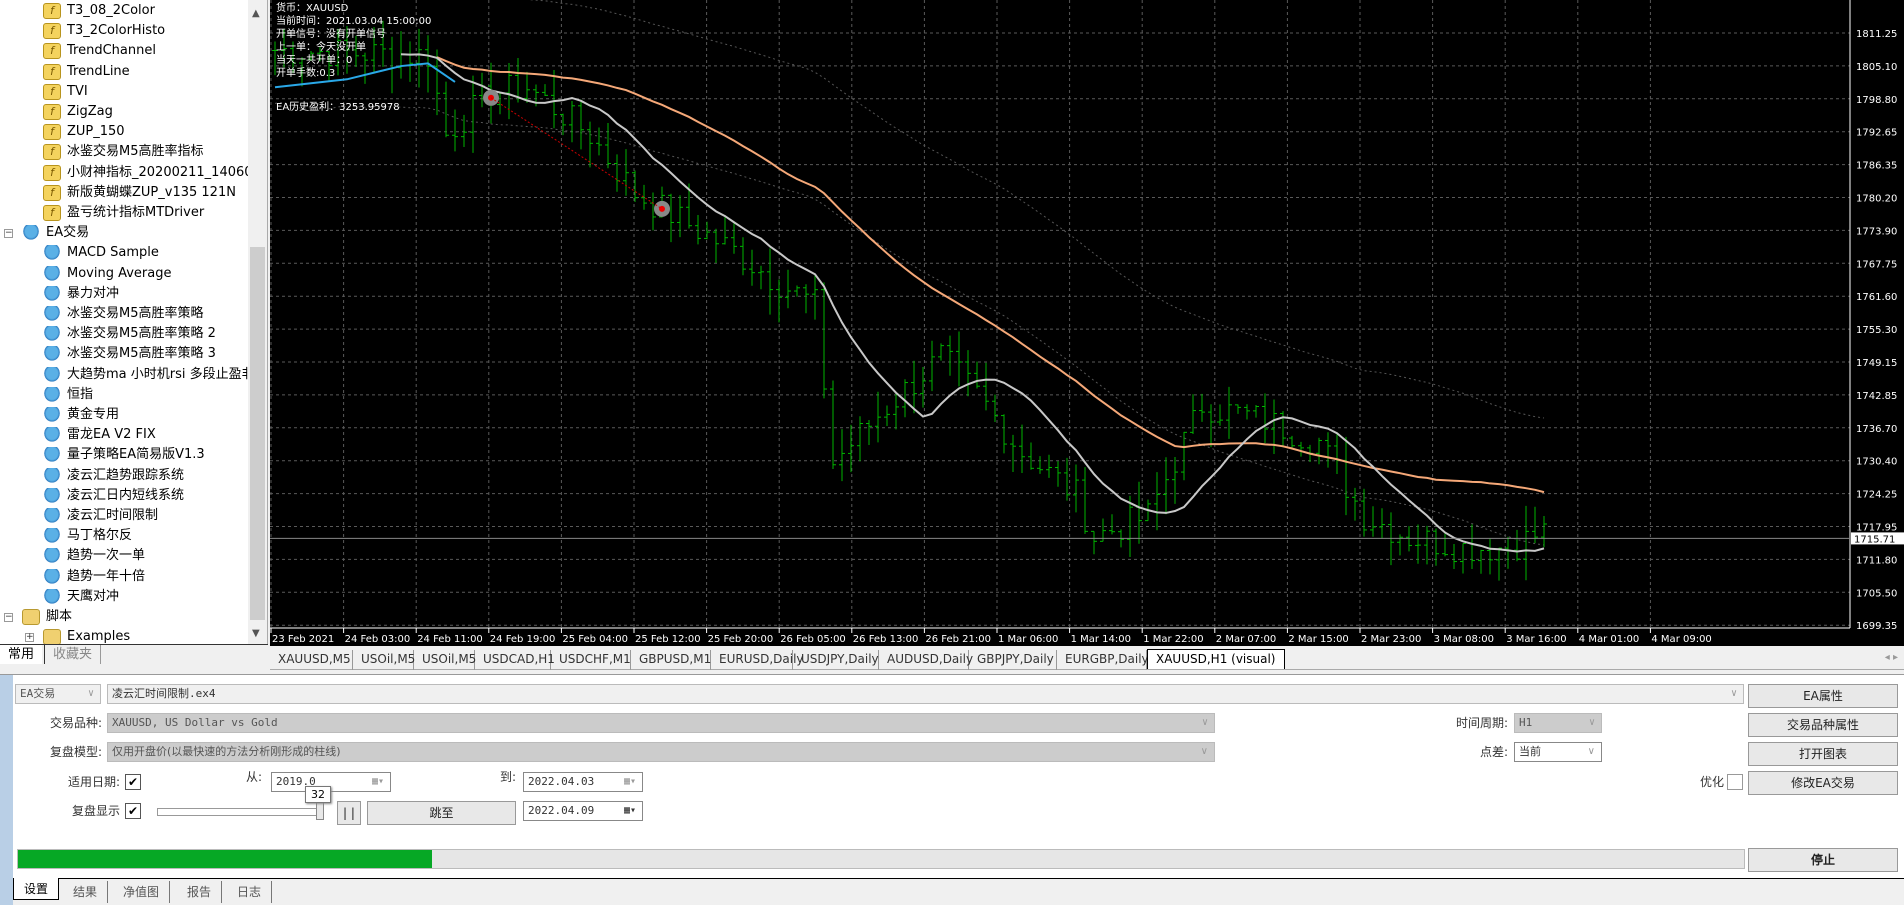  Describe the element at coordinates (958, 639) in the screenshot. I see `time-label: 26 Feb 21:00` at that location.